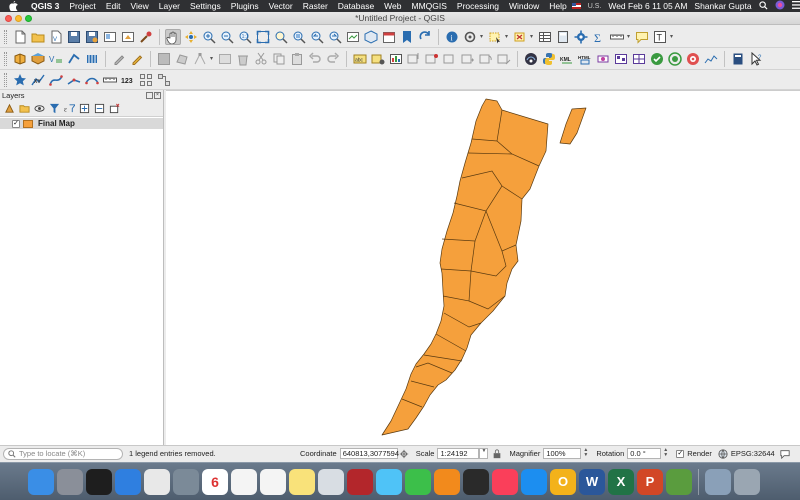 This screenshot has height=500, width=800. What do you see at coordinates (169, 6) in the screenshot?
I see `menu-layer: Layer` at bounding box center [169, 6].